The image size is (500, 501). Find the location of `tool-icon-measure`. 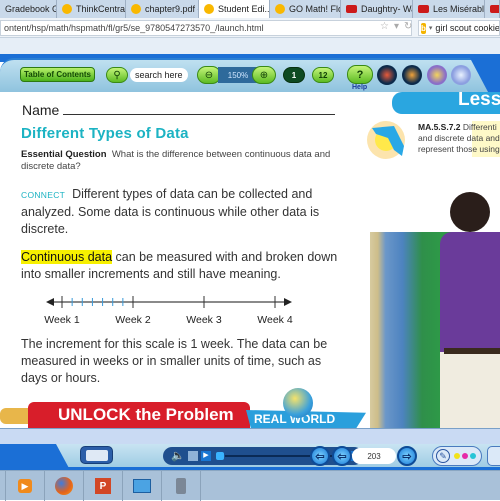

tool-icon-measure is located at coordinates (412, 75).